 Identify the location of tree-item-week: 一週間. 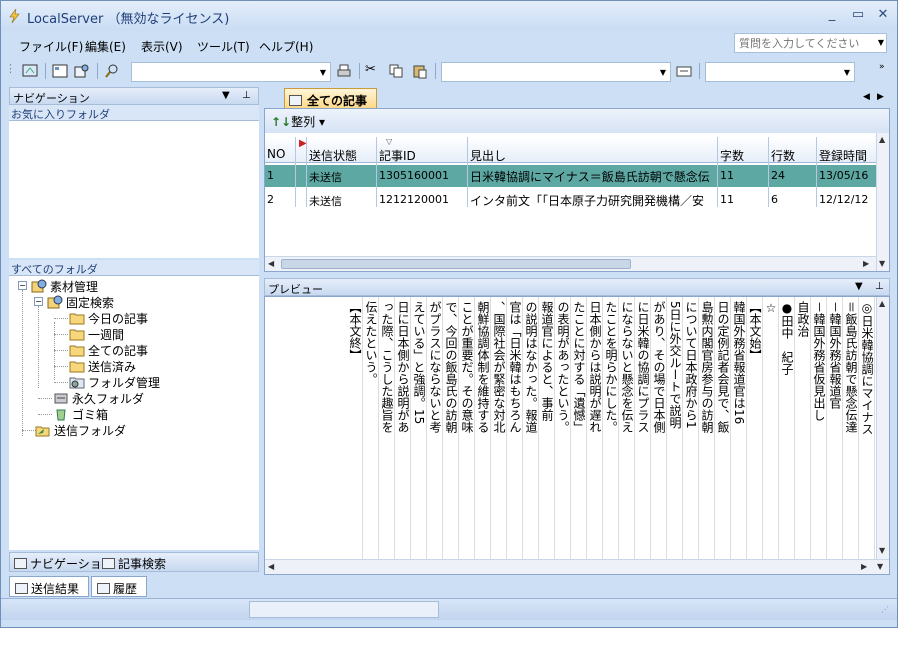
(96, 334).